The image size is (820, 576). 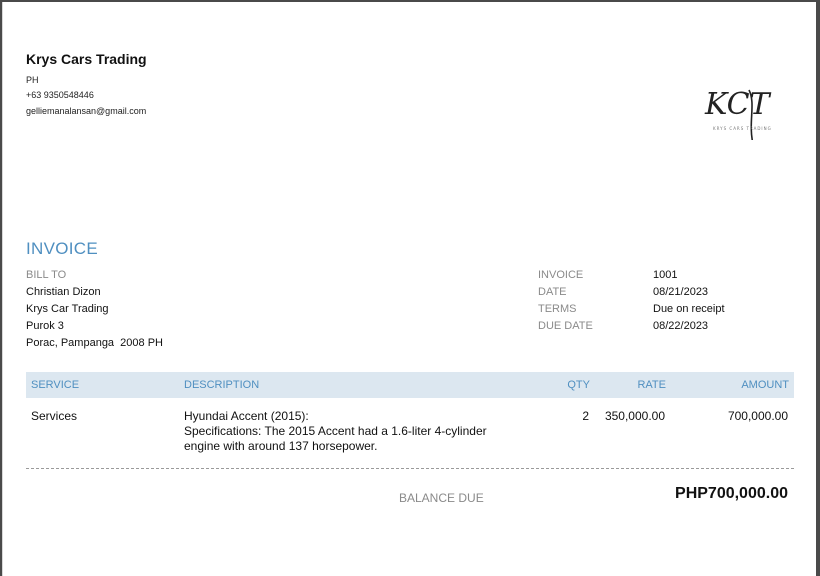 I want to click on header-service: SERVICE, so click(x=55, y=385).